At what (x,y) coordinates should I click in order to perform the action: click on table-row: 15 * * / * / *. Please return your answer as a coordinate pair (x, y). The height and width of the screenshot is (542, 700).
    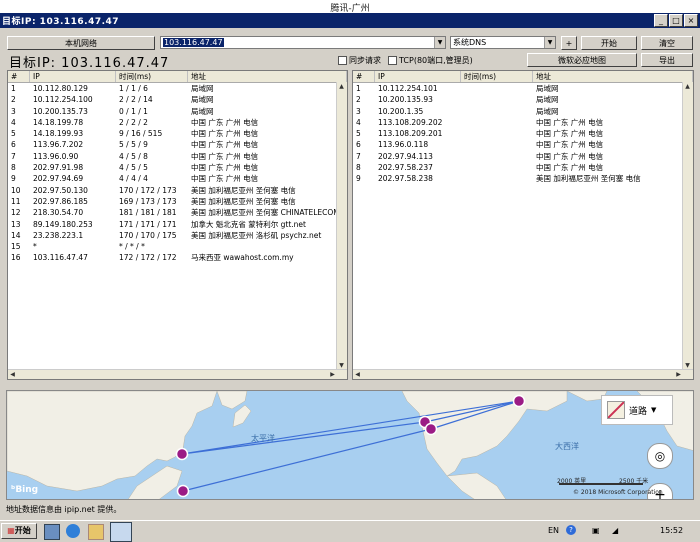
    Looking at the image, I should click on (177, 246).